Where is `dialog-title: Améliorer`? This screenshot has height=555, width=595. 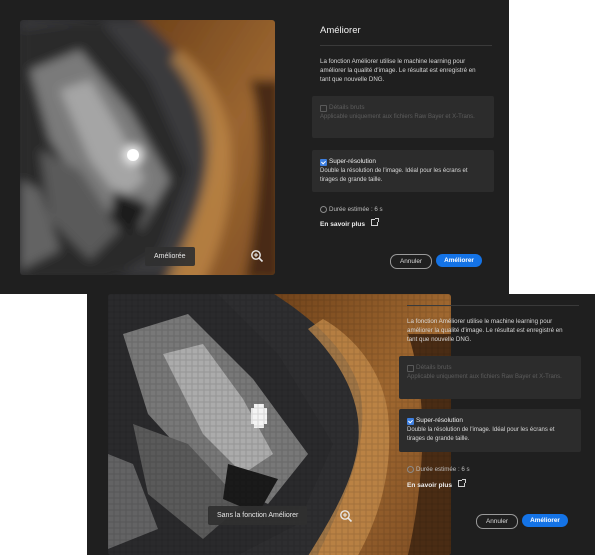
dialog-title: Améliorer is located at coordinates (340, 30).